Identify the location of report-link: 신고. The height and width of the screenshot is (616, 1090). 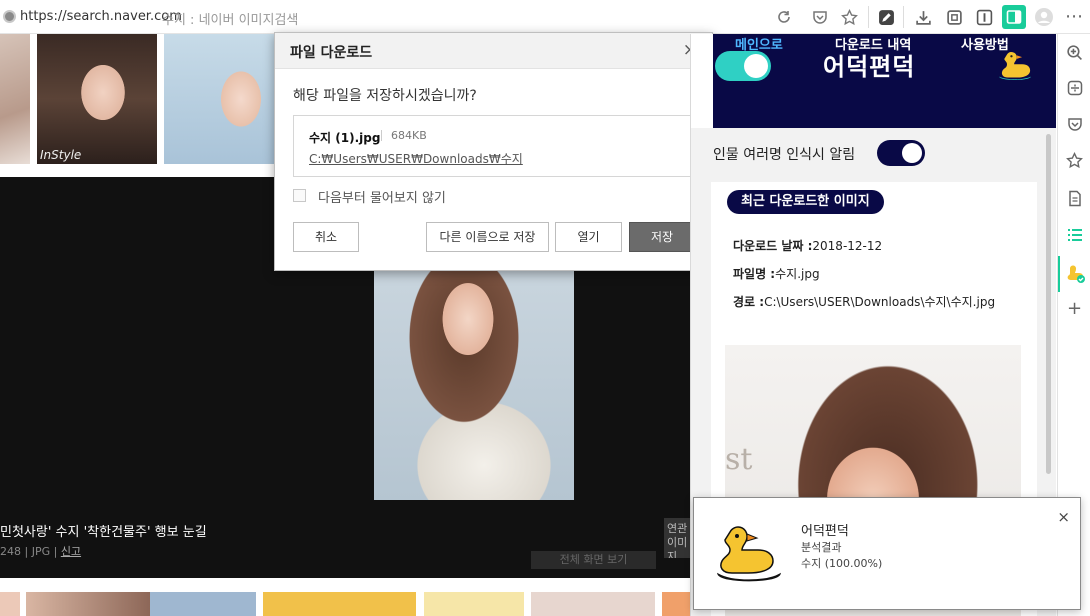
(71, 551).